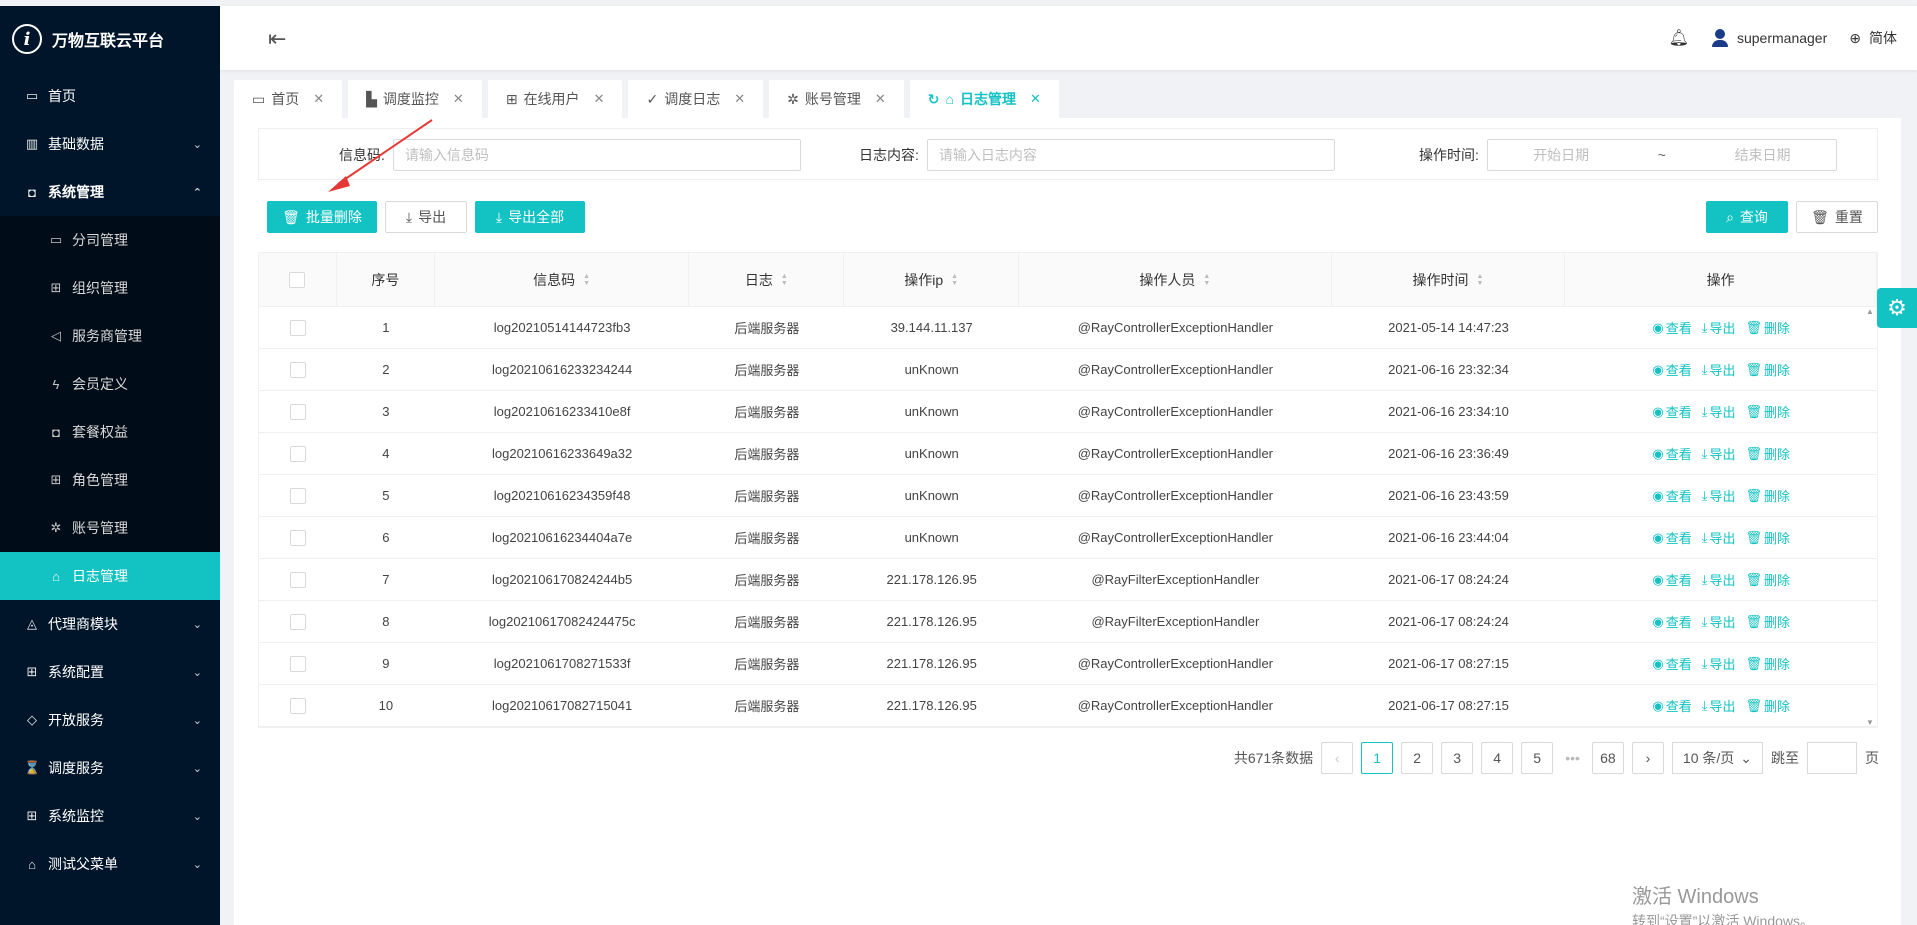 This screenshot has height=925, width=1917. Describe the element at coordinates (1607, 758) in the screenshot. I see `last-page-button: 68` at that location.